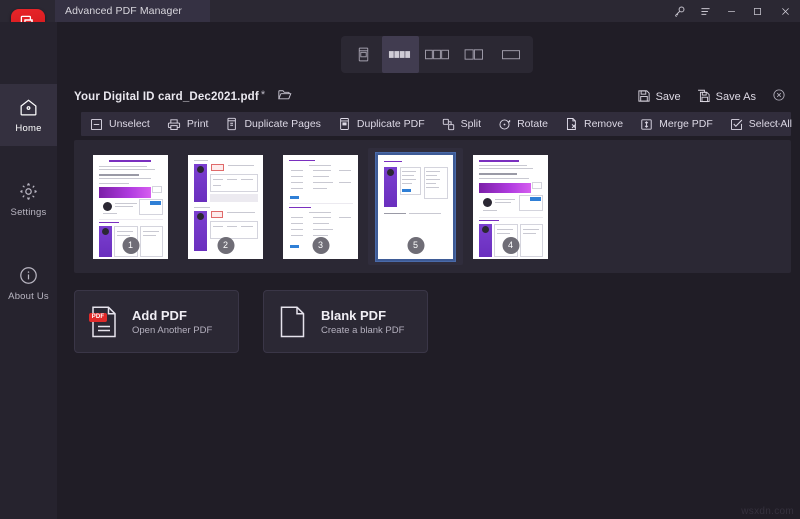 The image size is (800, 519). Describe the element at coordinates (320, 245) in the screenshot. I see `page-number-badge: 3` at that location.